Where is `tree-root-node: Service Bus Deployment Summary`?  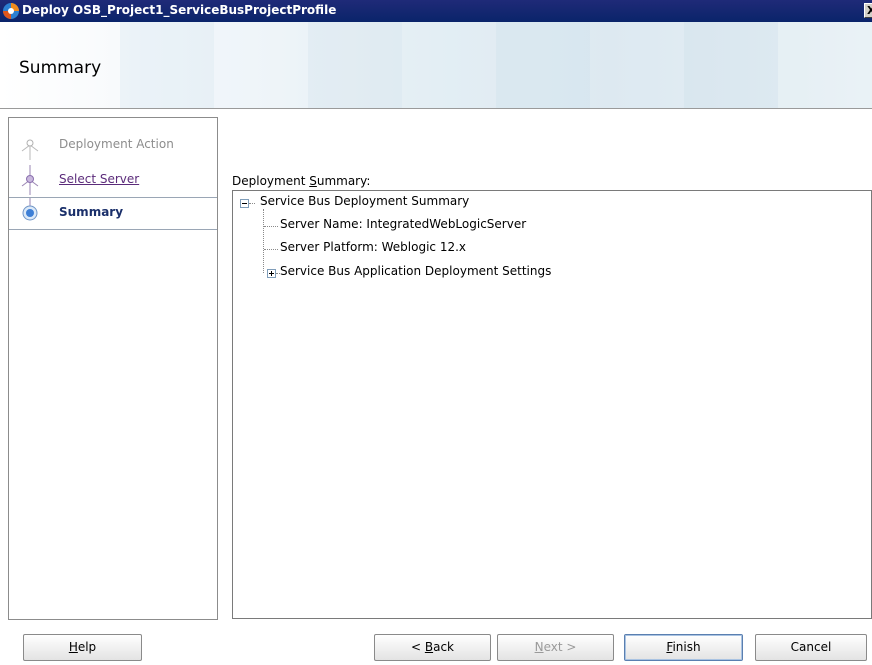 tree-root-node: Service Bus Deployment Summary is located at coordinates (364, 201).